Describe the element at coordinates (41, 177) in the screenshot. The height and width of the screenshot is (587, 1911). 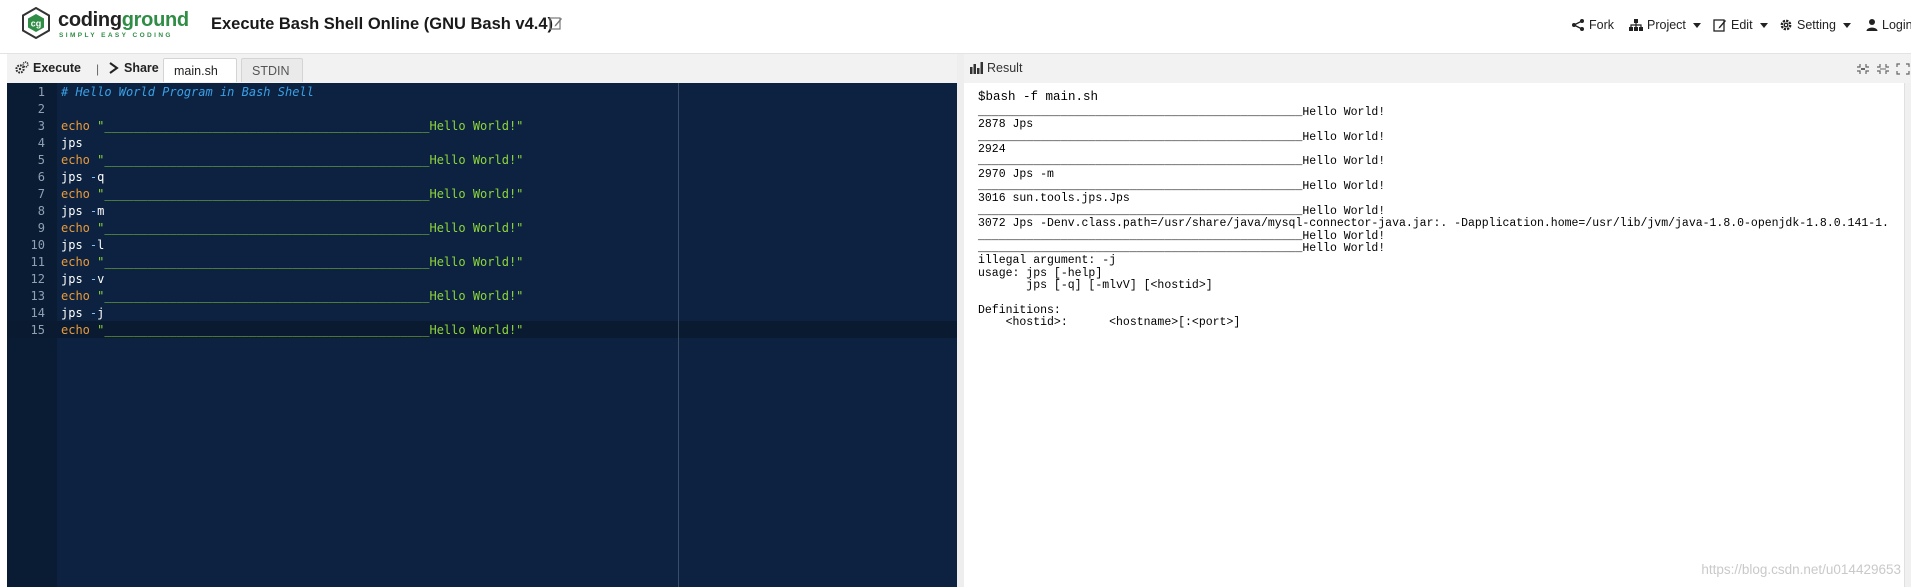
I see `line-number: 6` at that location.